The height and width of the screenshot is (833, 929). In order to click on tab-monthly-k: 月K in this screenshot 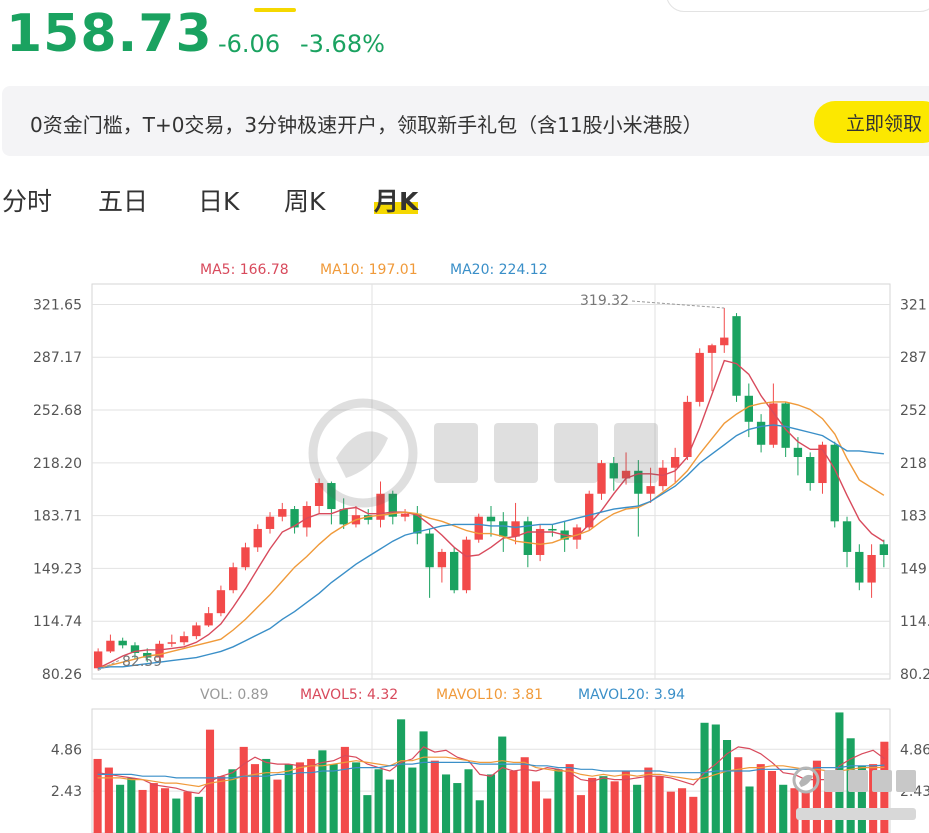, I will do `click(396, 200)`.